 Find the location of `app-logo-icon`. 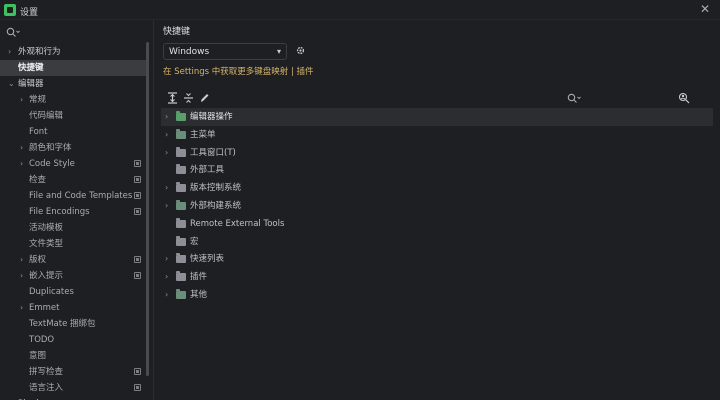

app-logo-icon is located at coordinates (10, 10).